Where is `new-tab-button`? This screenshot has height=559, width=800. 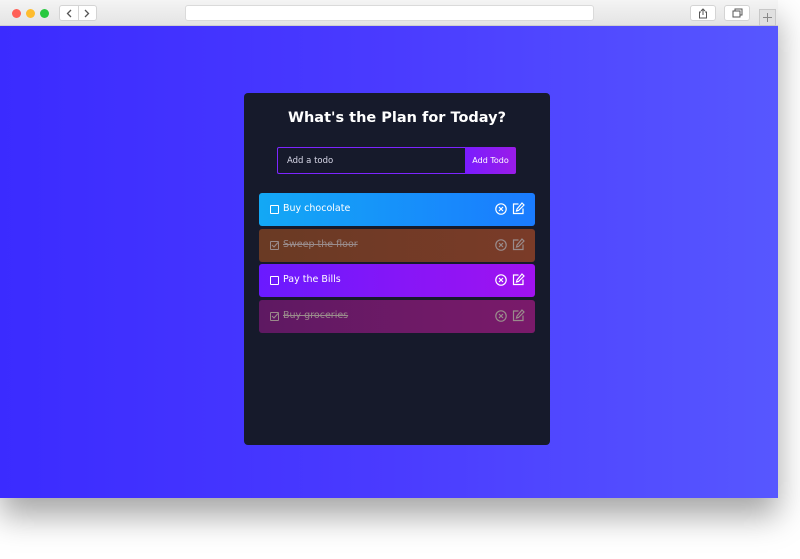 new-tab-button is located at coordinates (767, 17).